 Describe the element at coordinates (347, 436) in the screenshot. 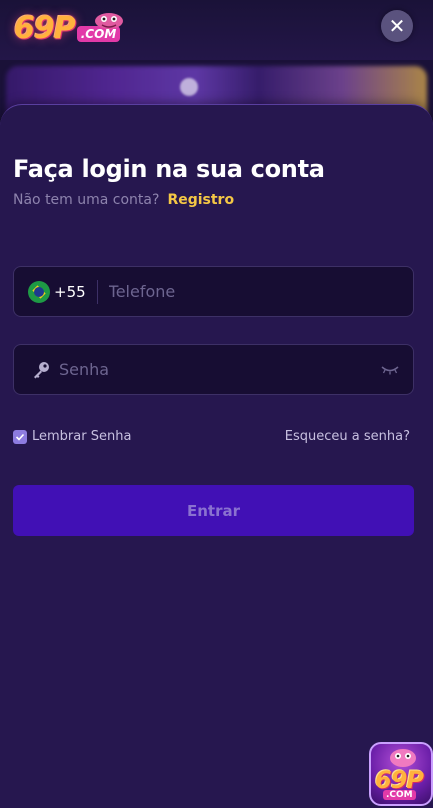

I see `forgot-password-link: Esqueceu a senha?` at that location.